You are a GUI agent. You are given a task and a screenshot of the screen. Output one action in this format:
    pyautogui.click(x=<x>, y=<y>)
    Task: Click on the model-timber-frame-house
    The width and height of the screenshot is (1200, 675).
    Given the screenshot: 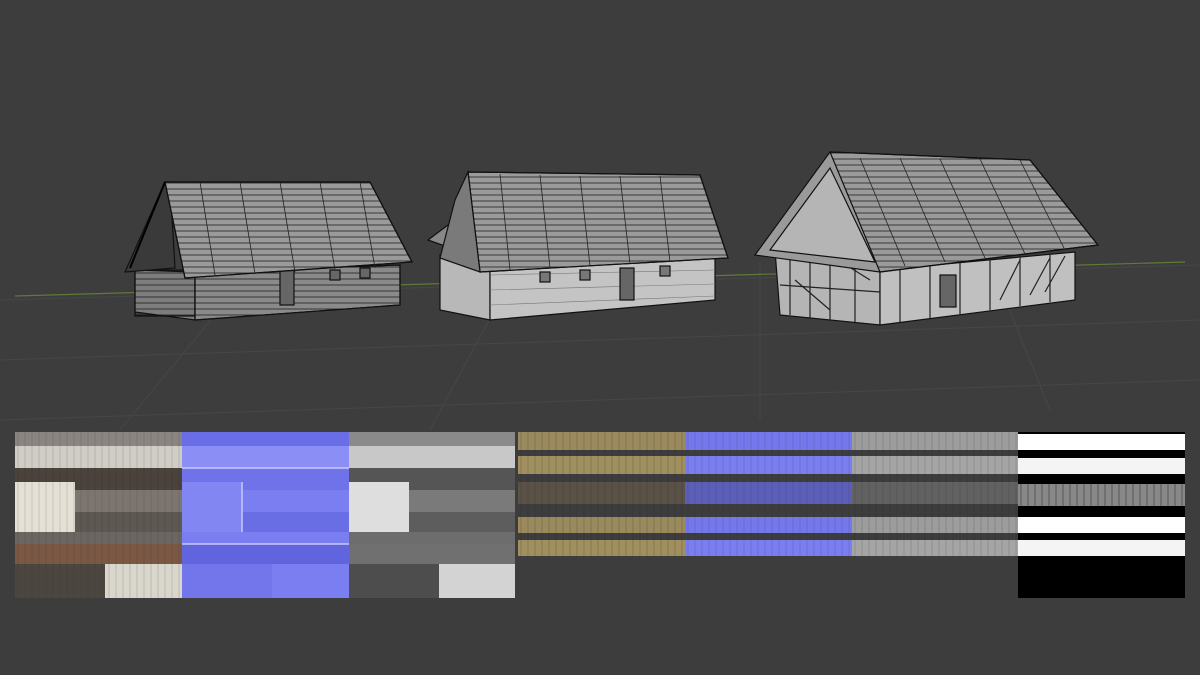 What is the action you would take?
    pyautogui.click(x=926, y=238)
    